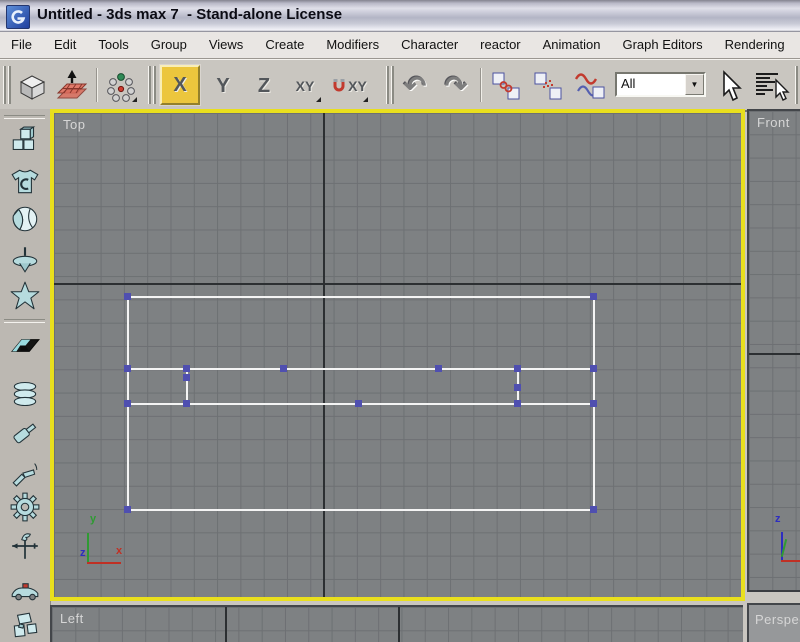 Image resolution: width=800 pixels, height=642 pixels. Describe the element at coordinates (121, 86) in the screenshot. I see `array-button` at that location.